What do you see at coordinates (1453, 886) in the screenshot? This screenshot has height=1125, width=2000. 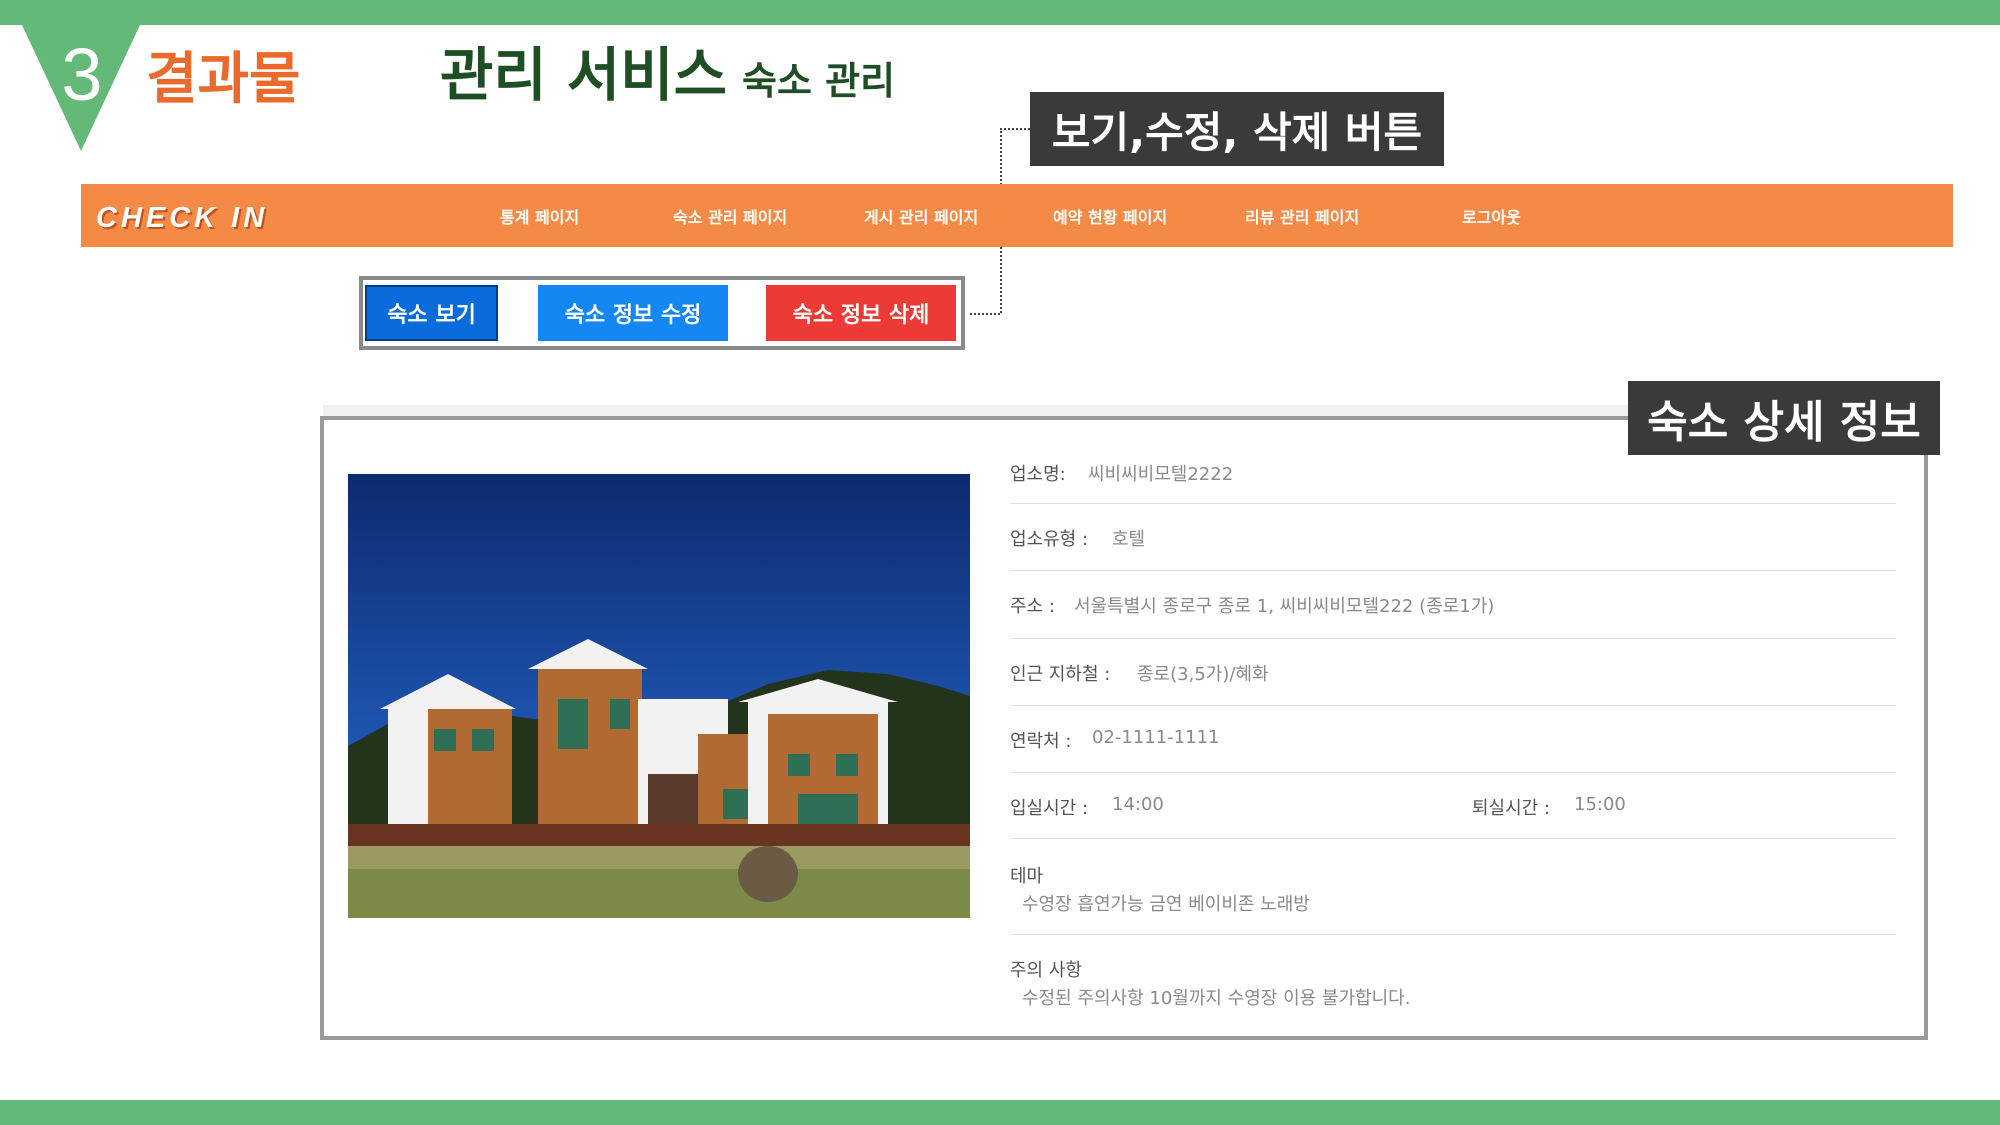 I see `detail-row-theme: 테마 수영장 흡연가능 금연 베이비존 노래방` at bounding box center [1453, 886].